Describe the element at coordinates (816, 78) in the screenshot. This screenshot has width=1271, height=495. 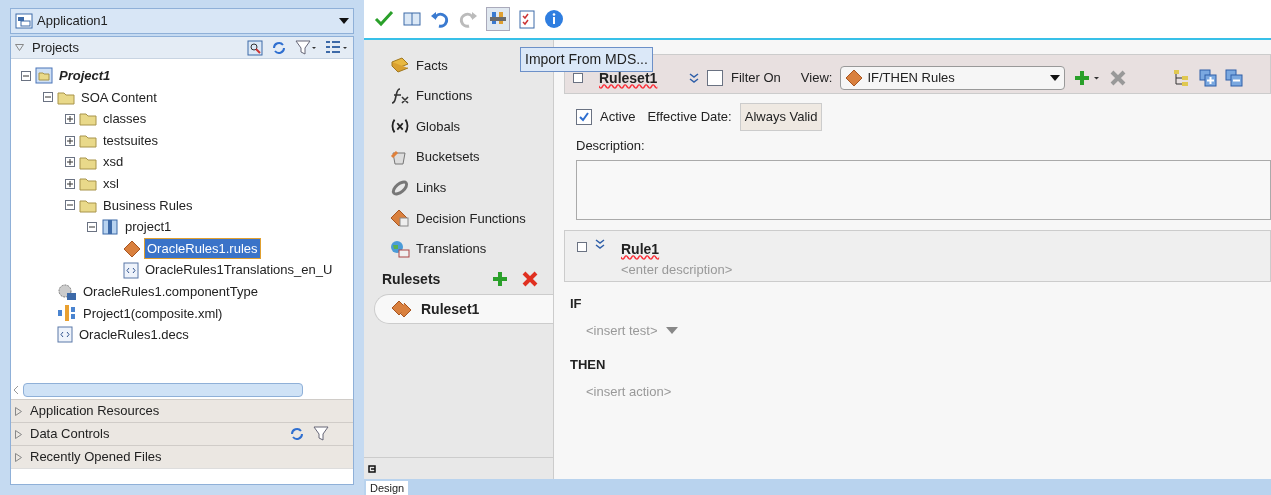
I see `field-label: View:` at that location.